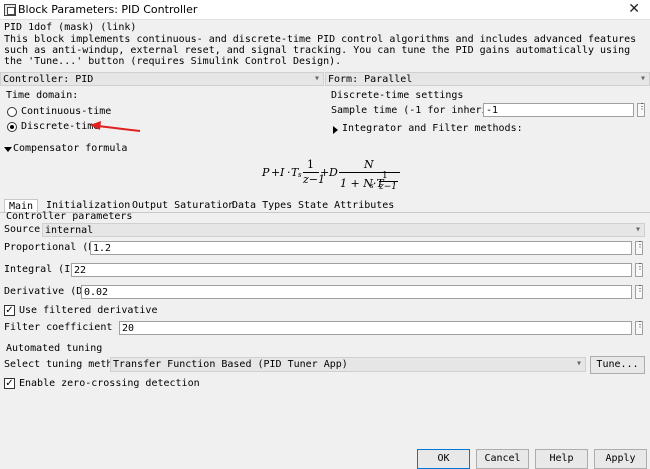 This screenshot has height=469, width=650. What do you see at coordinates (9, 310) in the screenshot?
I see `use-filtered-derivative-checkbox: ✓` at bounding box center [9, 310].